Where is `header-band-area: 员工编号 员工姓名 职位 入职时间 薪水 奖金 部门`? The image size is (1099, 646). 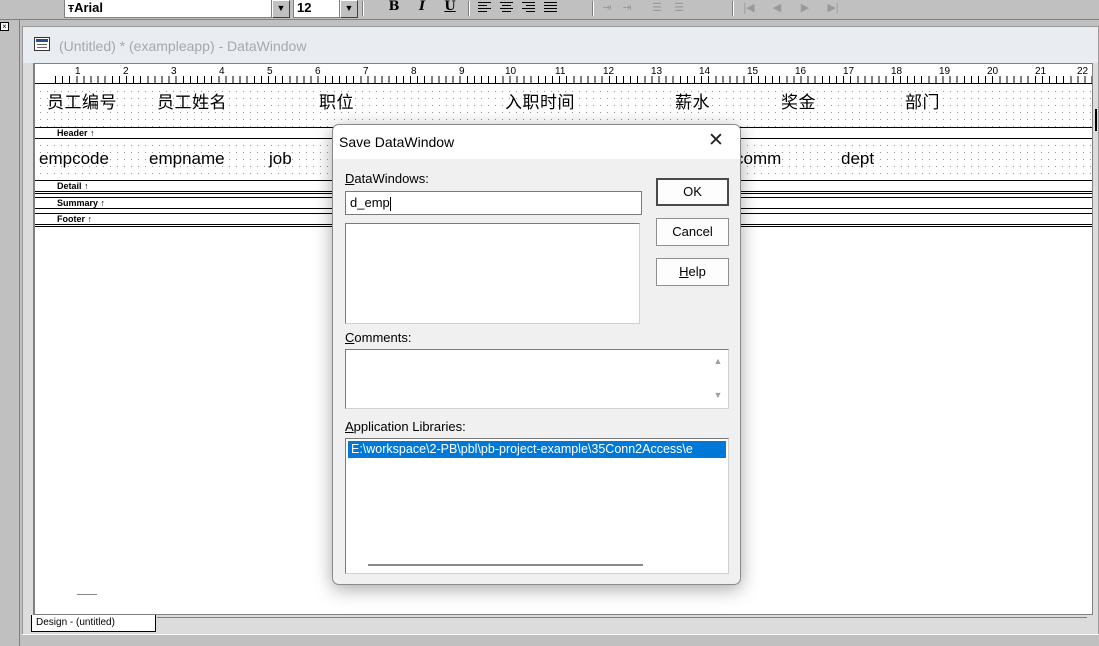
header-band-area: 员工编号 员工姓名 职位 入职时间 薪水 奖金 部门 is located at coordinates (563, 106).